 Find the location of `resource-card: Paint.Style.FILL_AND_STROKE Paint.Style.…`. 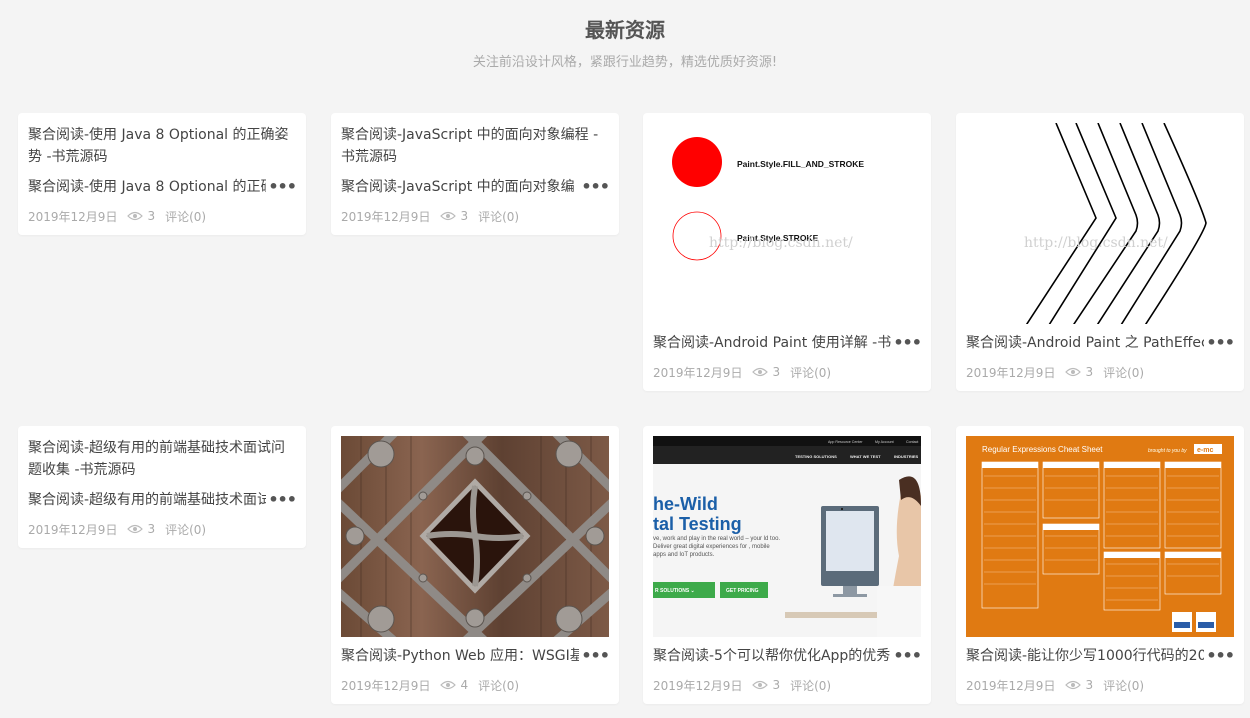

resource-card: Paint.Style.FILL_AND_STROKE Paint.Style.… is located at coordinates (787, 252).